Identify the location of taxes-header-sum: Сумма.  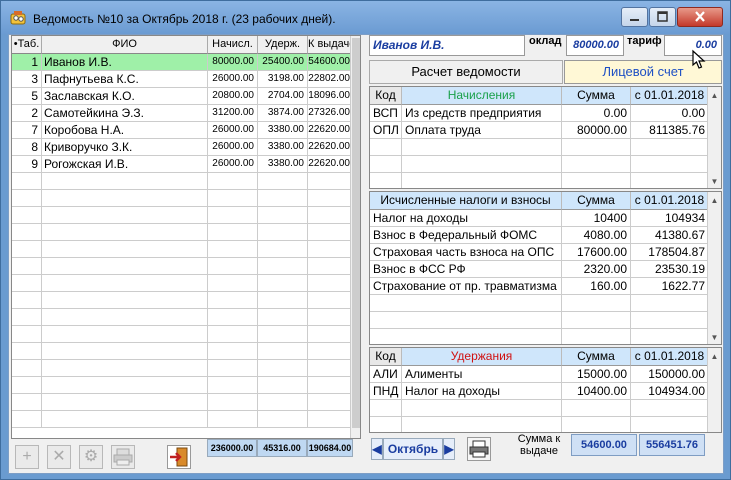
(596, 201).